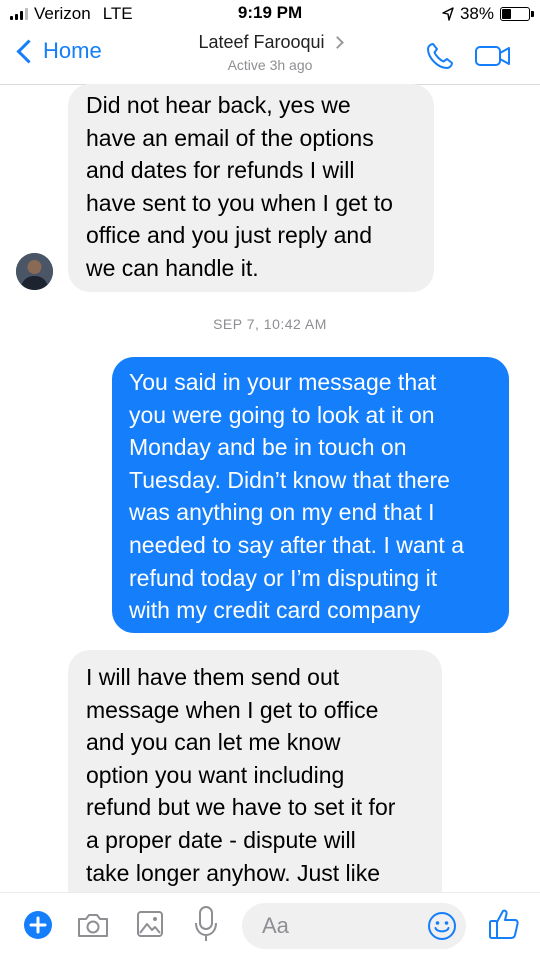 The height and width of the screenshot is (961, 540). I want to click on message-line: needed to say after that. I want a, so click(296, 544).